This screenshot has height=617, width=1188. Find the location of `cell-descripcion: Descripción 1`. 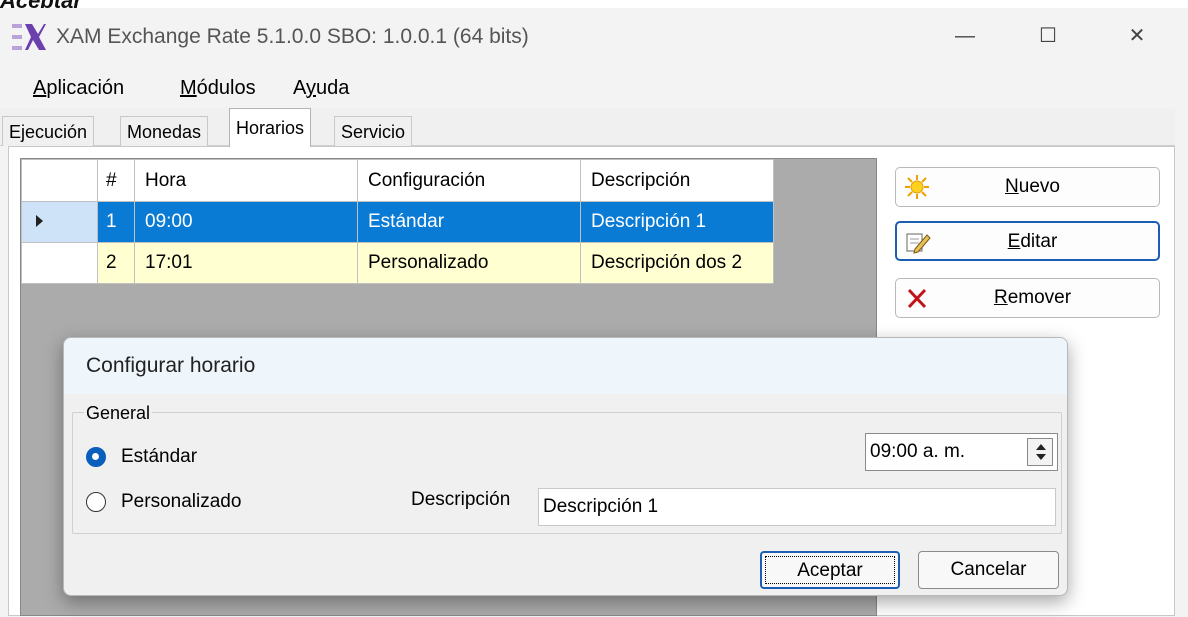

cell-descripcion: Descripción 1 is located at coordinates (677, 222).